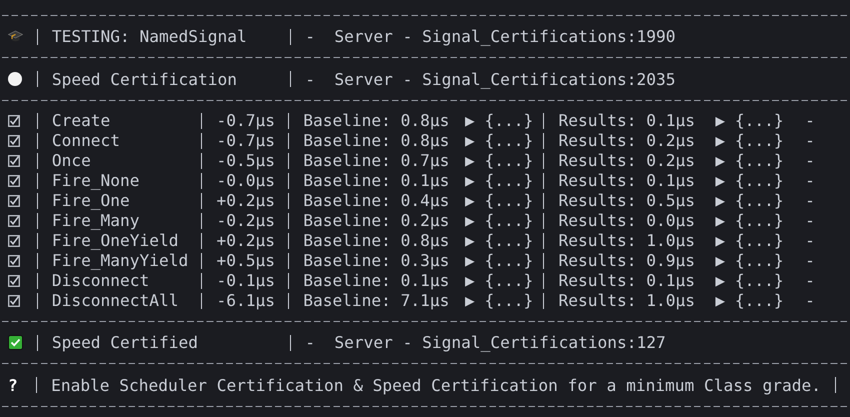  I want to click on time-delta: -0.5μs, so click(246, 160).